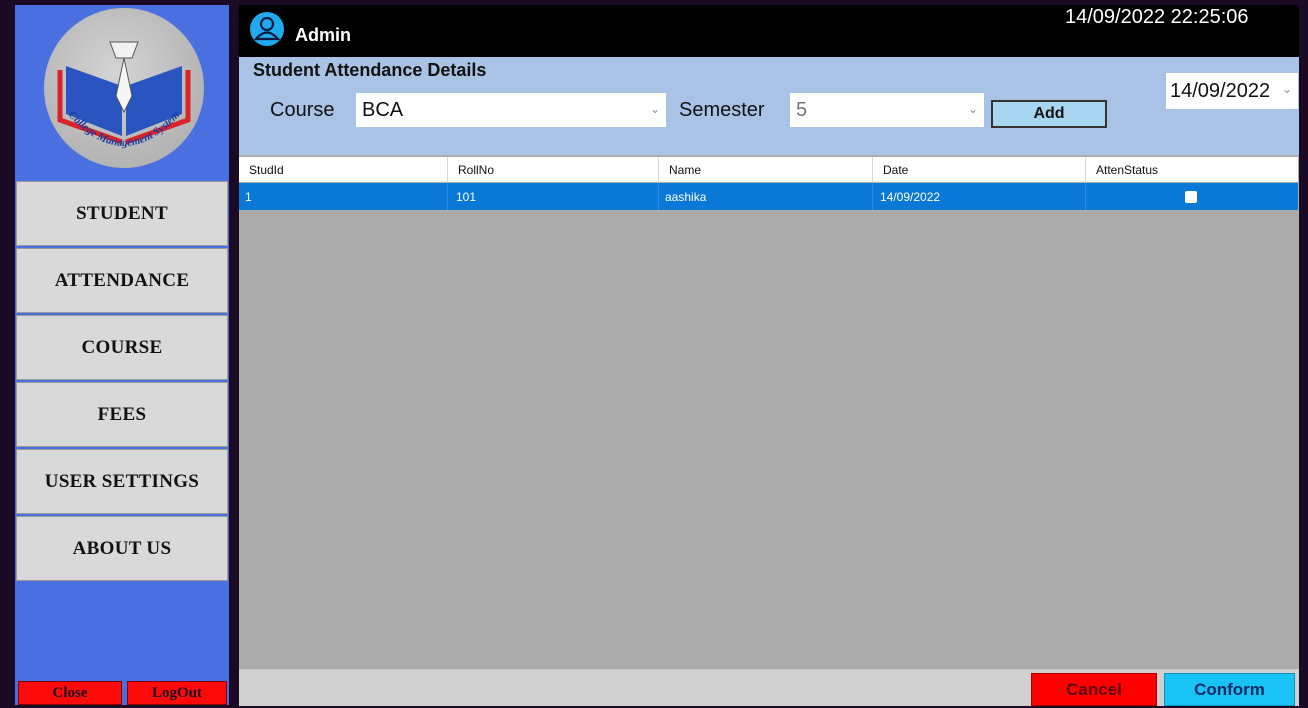 This screenshot has height=708, width=1308. What do you see at coordinates (343, 169) in the screenshot?
I see `column-header-studid: StudId` at bounding box center [343, 169].